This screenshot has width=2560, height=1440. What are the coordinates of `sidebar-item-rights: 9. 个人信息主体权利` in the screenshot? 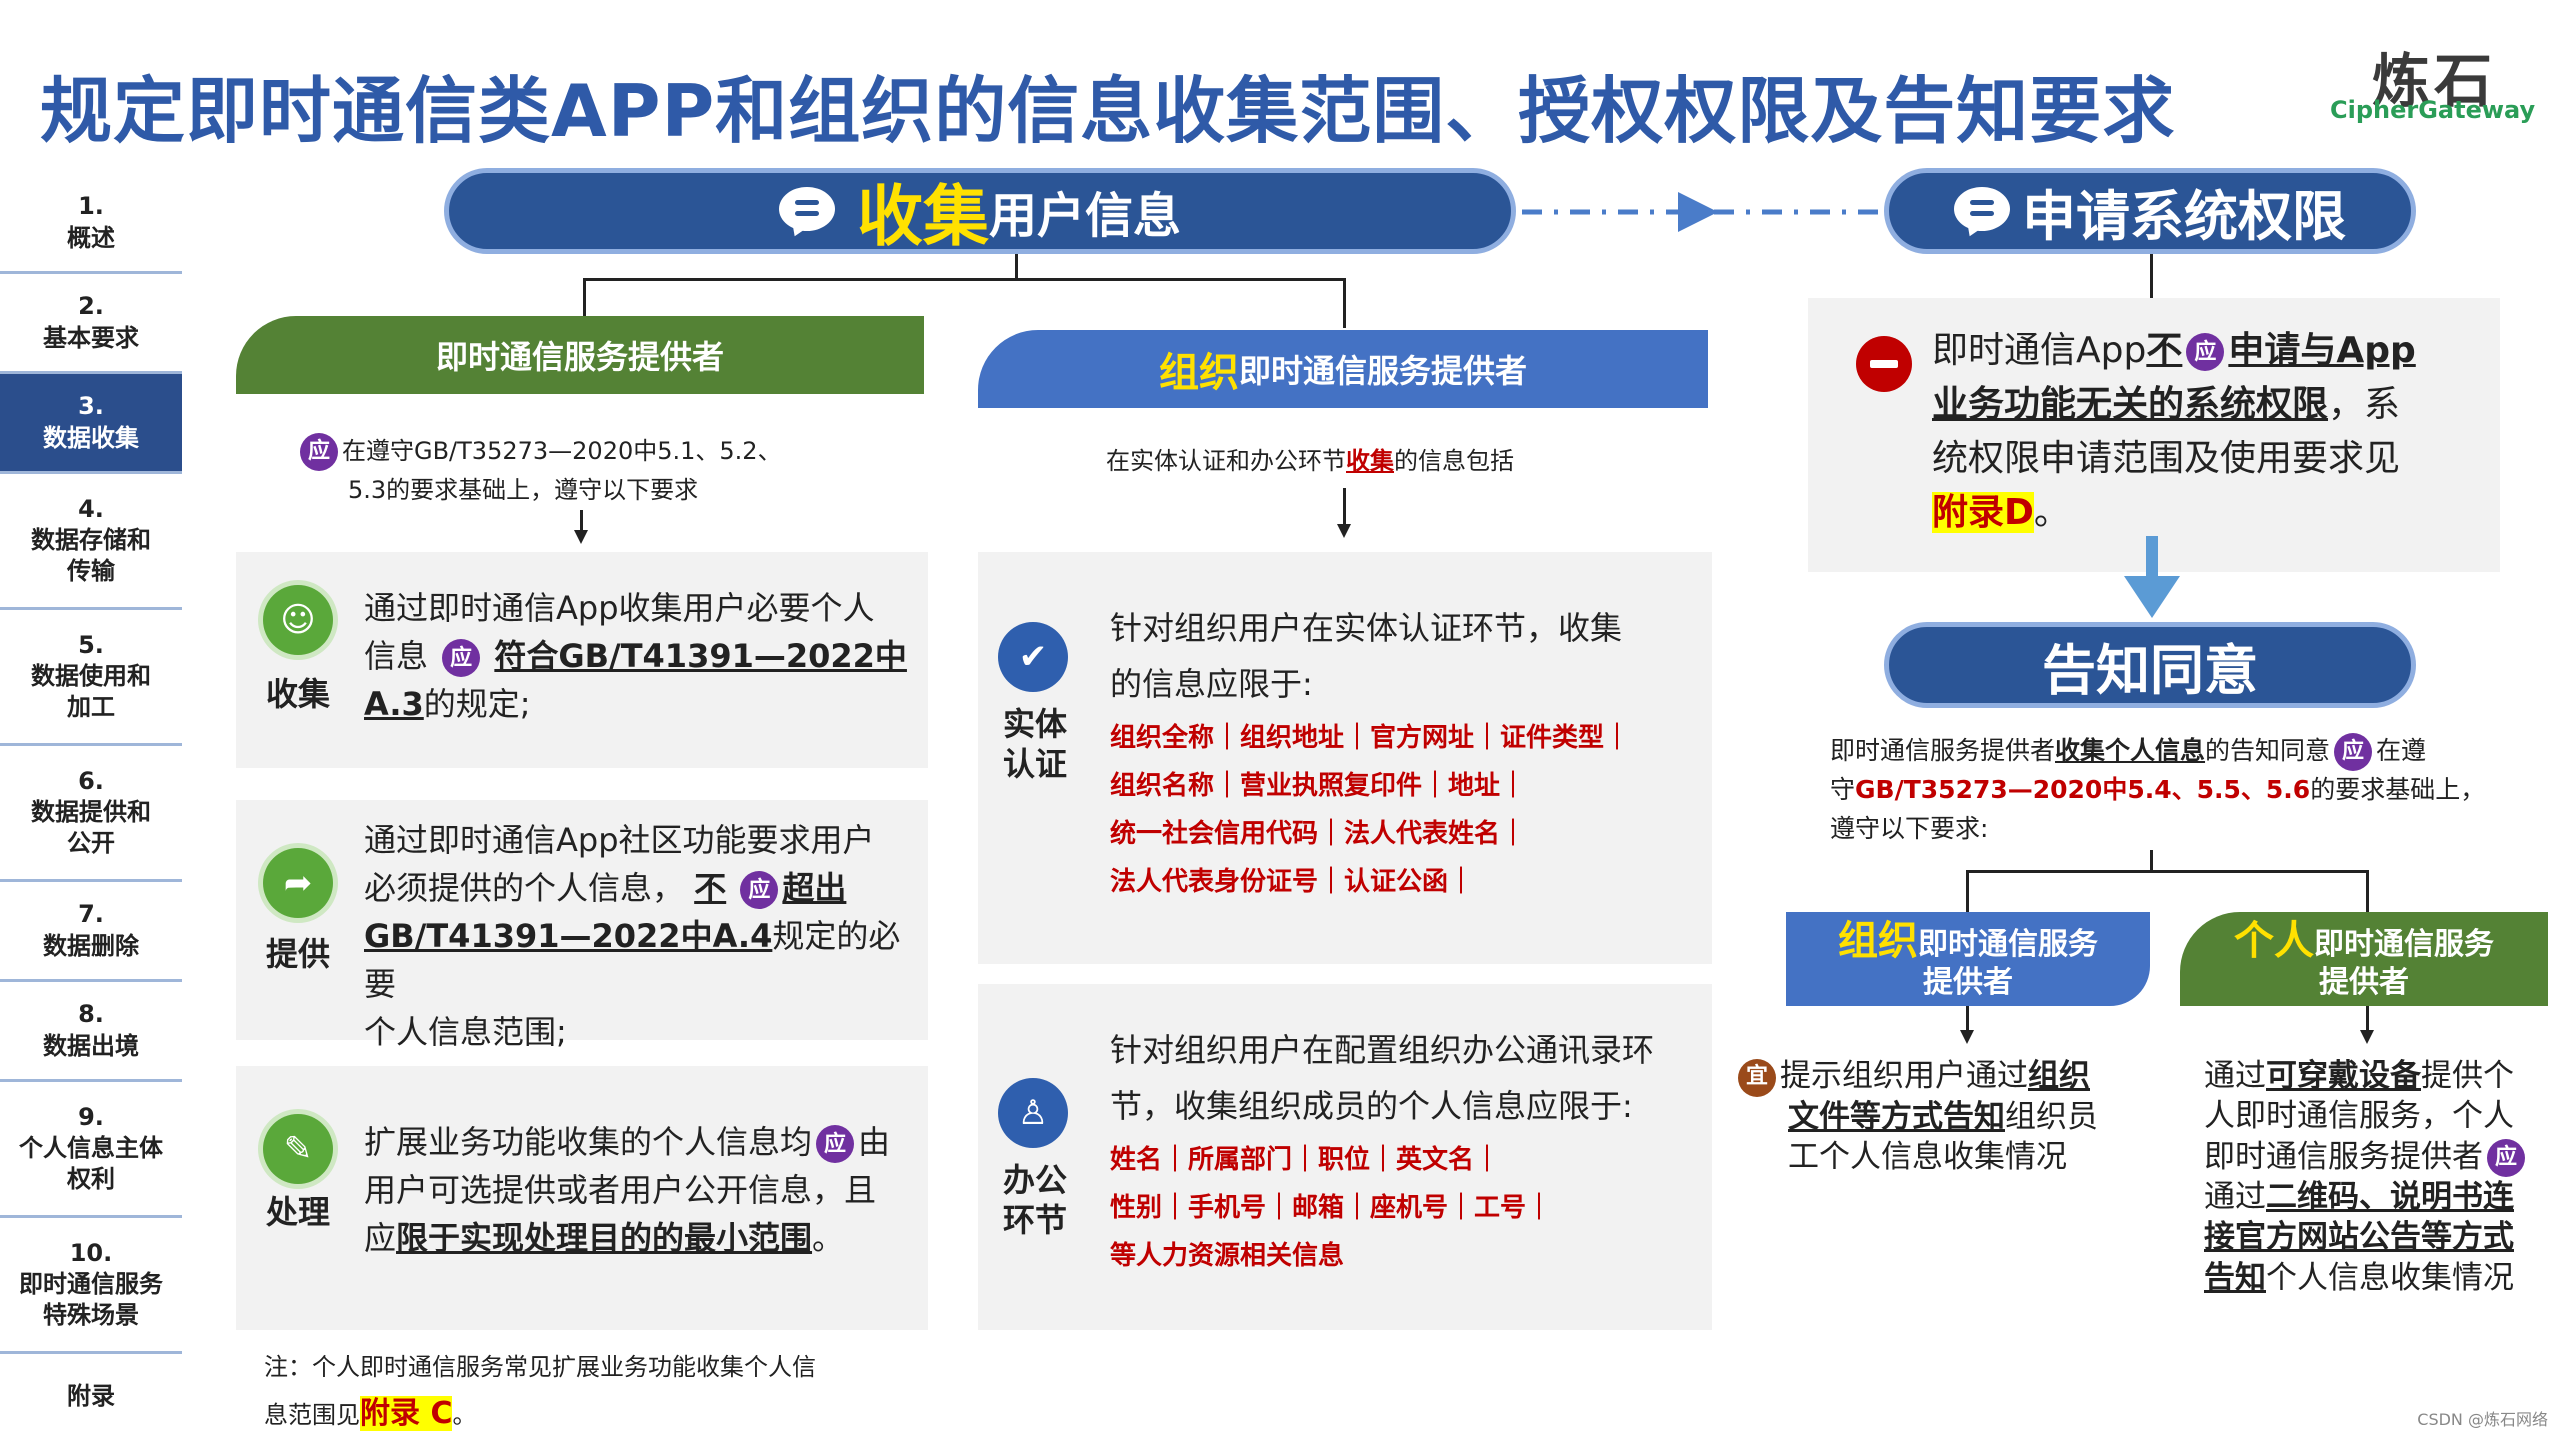 It's located at (91, 1150).